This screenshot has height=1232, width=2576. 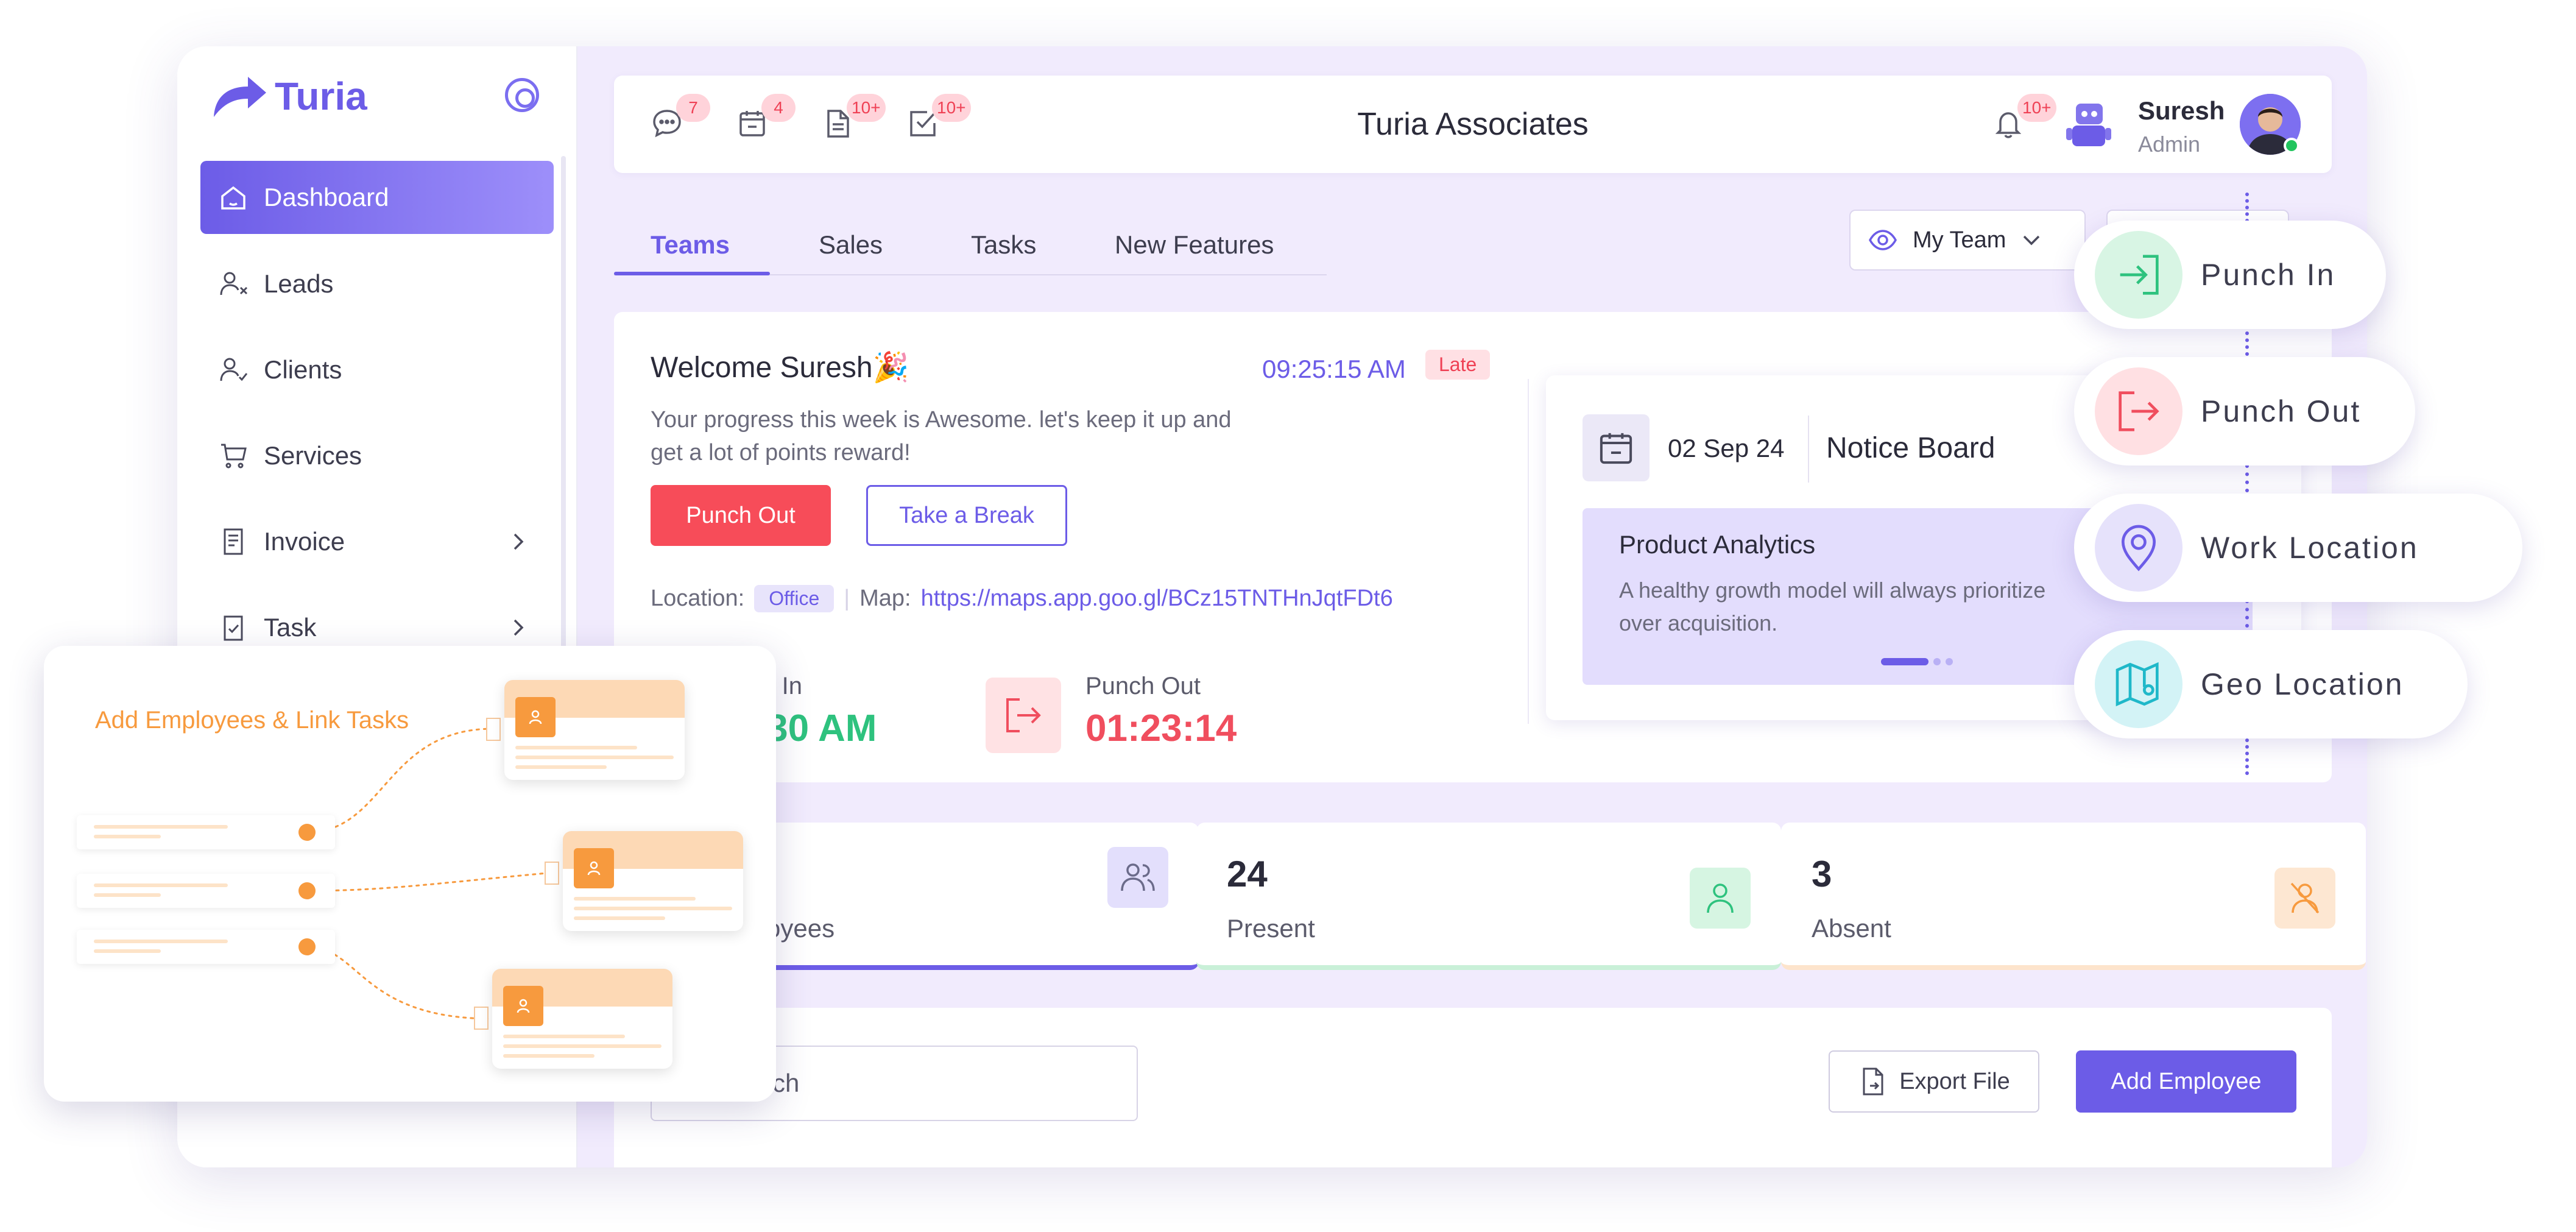 What do you see at coordinates (2281, 411) in the screenshot?
I see `pill-label: Punch Out` at bounding box center [2281, 411].